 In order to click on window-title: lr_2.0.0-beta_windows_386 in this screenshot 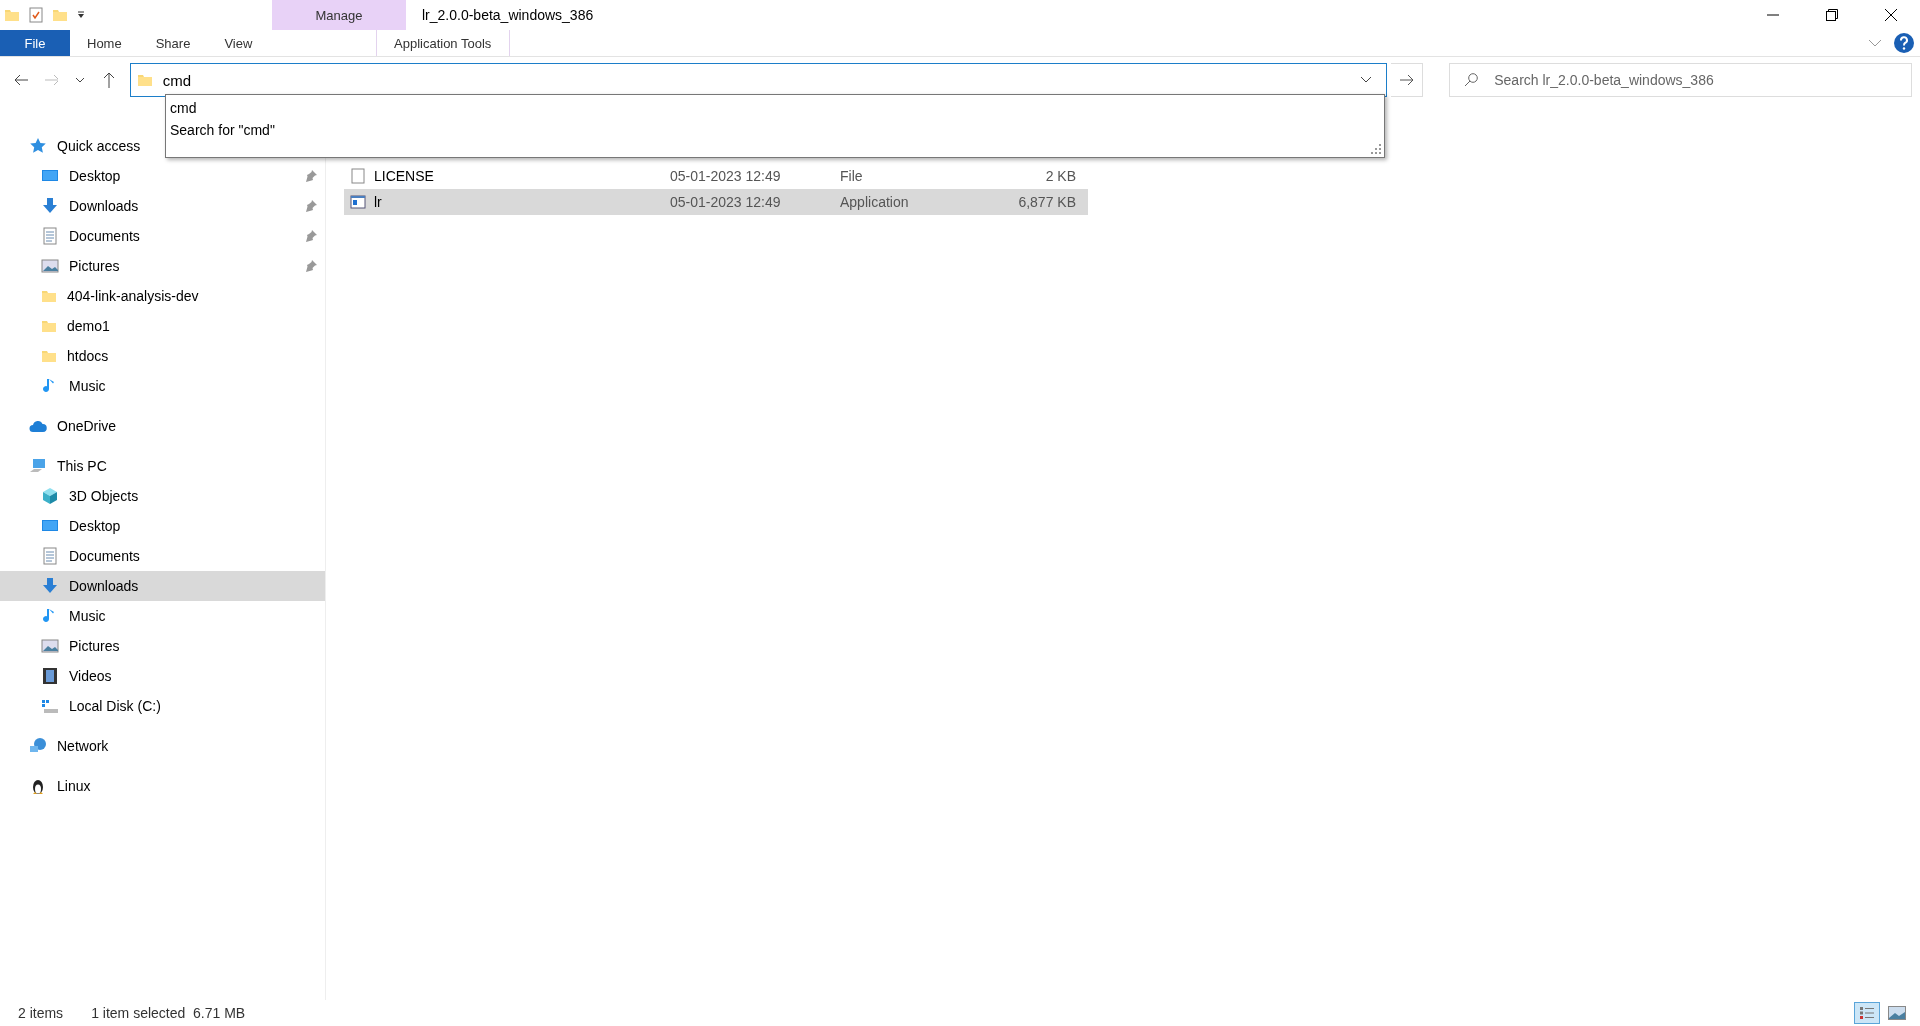, I will do `click(507, 15)`.